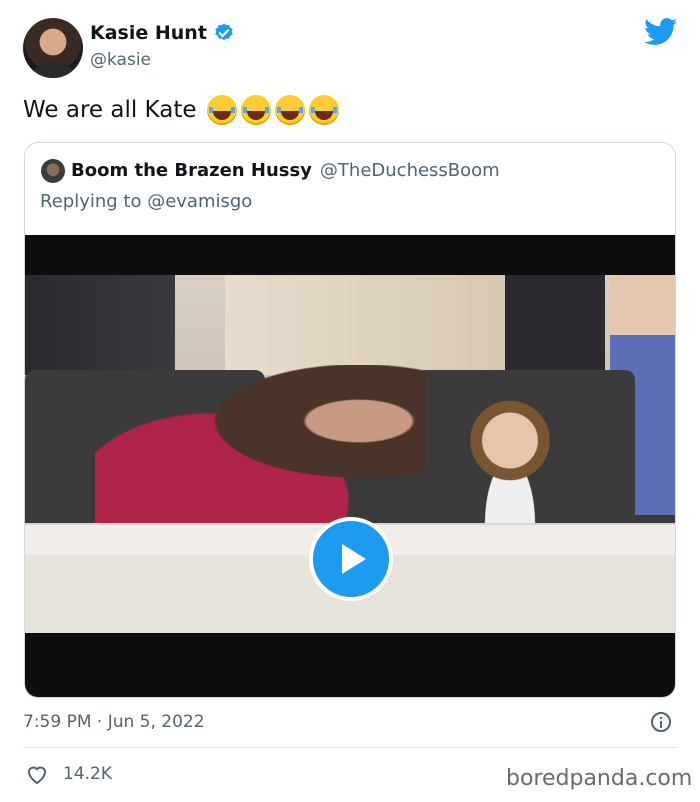  I want to click on play-icon, so click(351, 559).